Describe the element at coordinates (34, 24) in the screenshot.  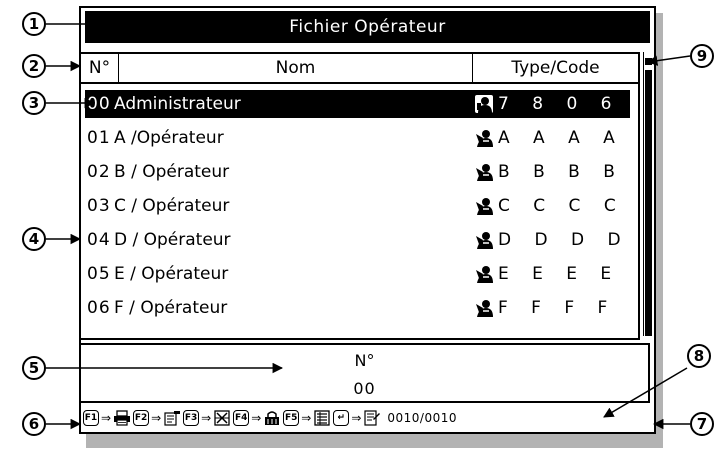
I see `callout-1: 1` at that location.